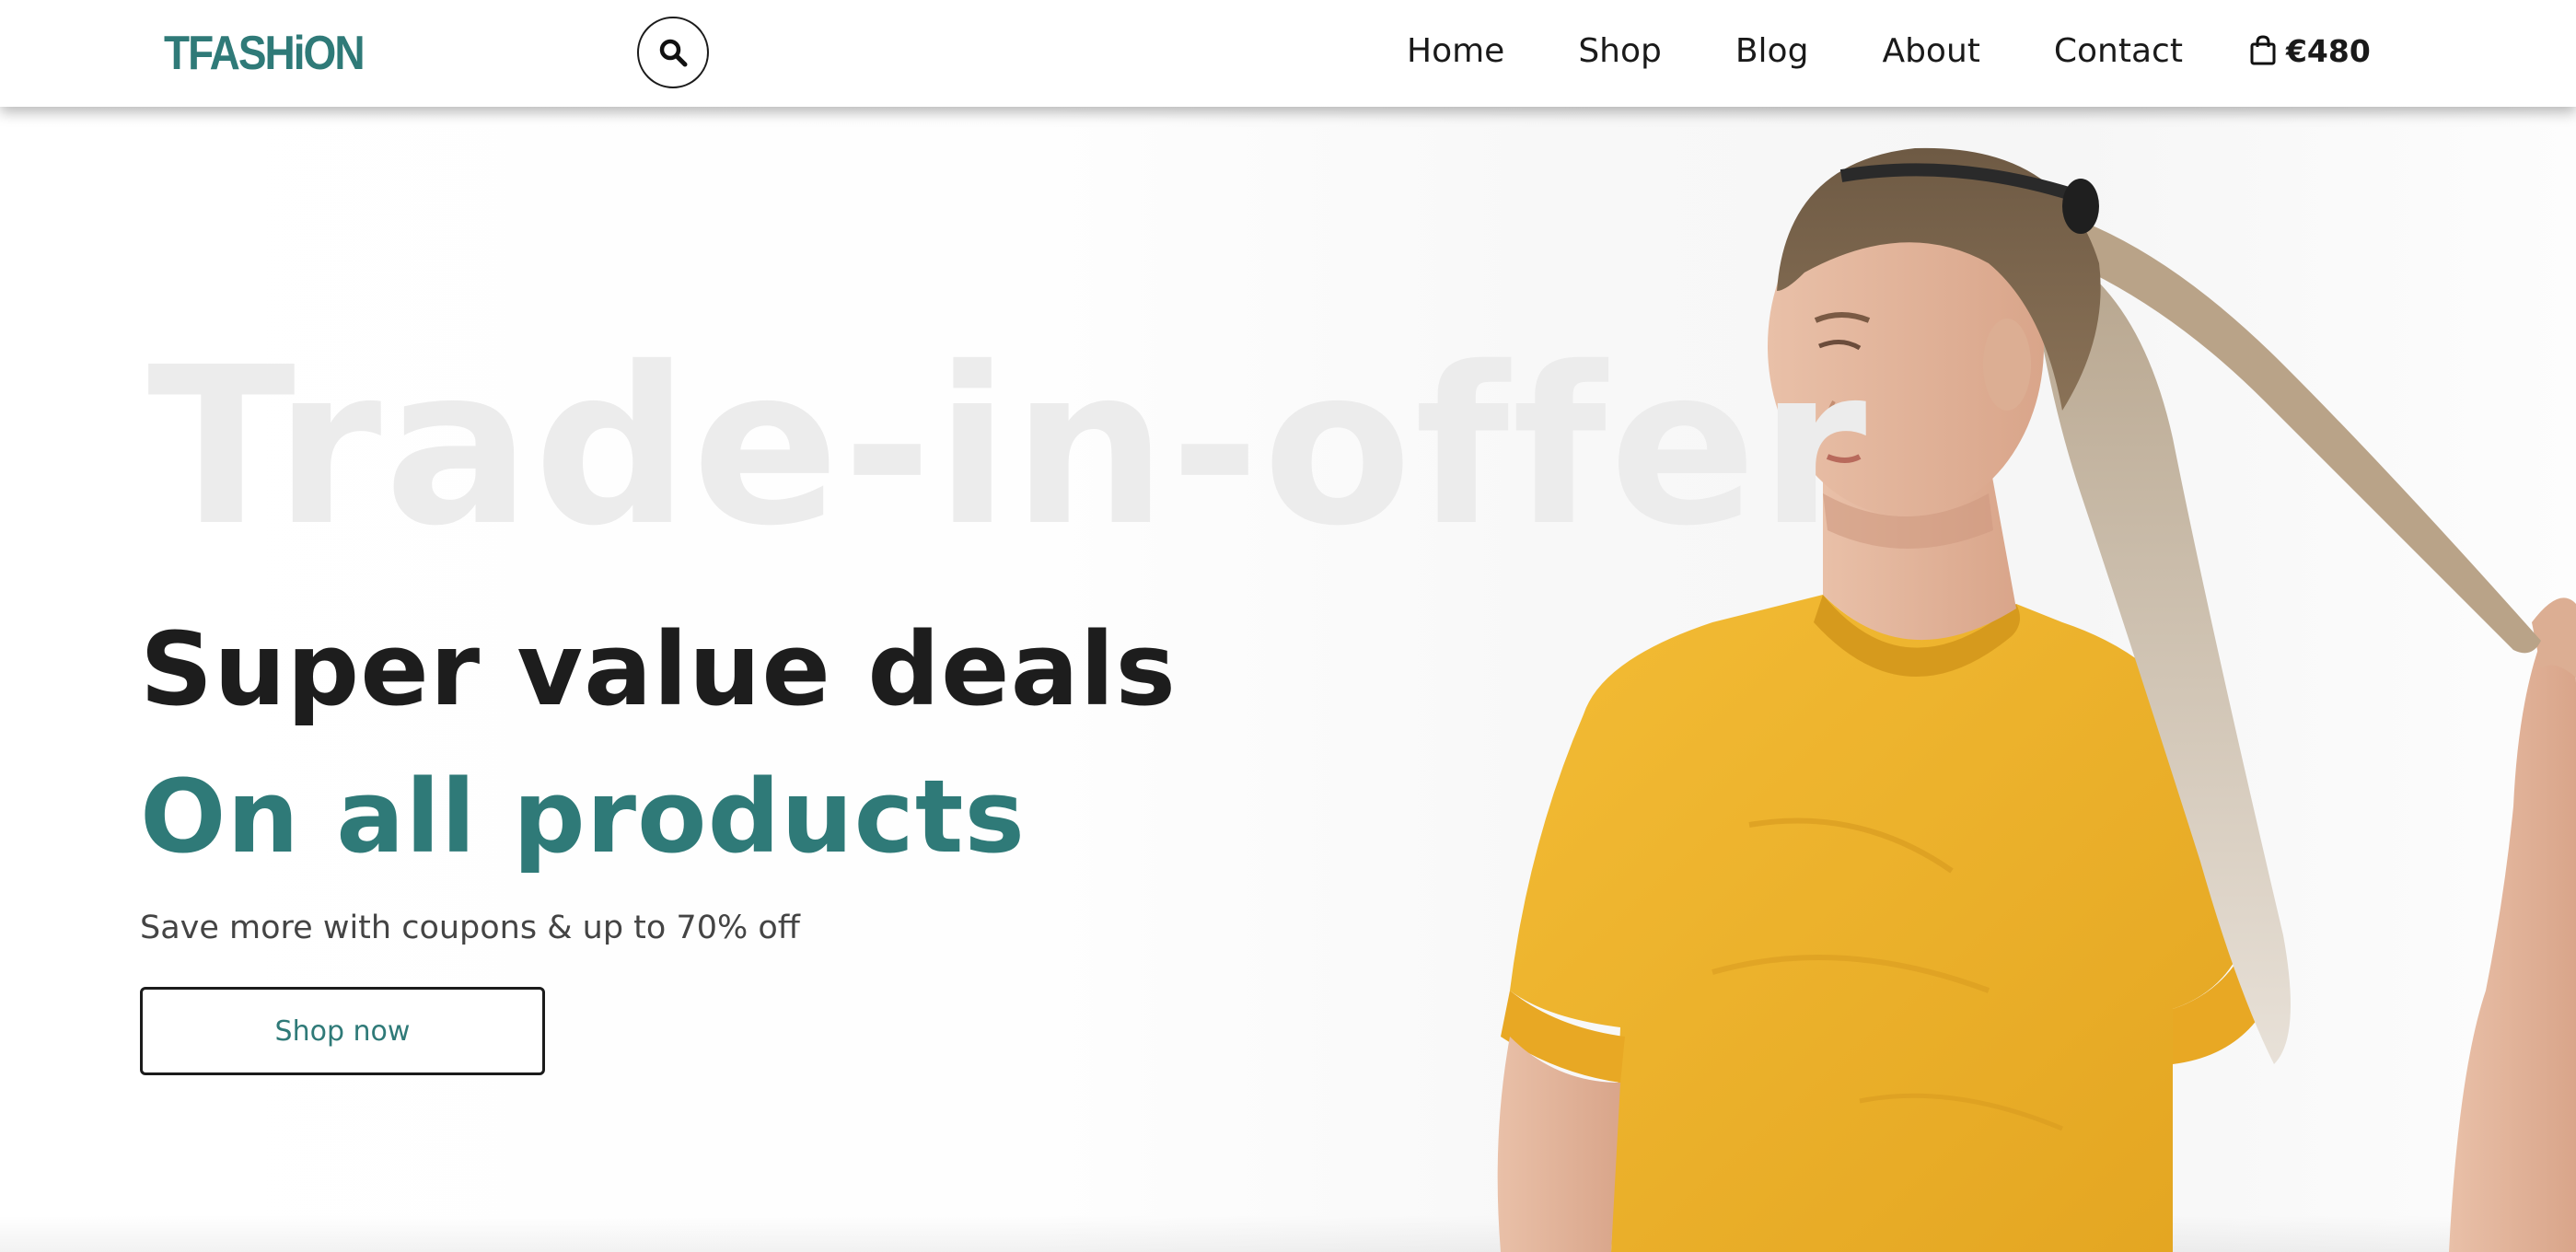 The height and width of the screenshot is (1252, 2576). What do you see at coordinates (659, 669) in the screenshot?
I see `hero-headline: Super value deals` at bounding box center [659, 669].